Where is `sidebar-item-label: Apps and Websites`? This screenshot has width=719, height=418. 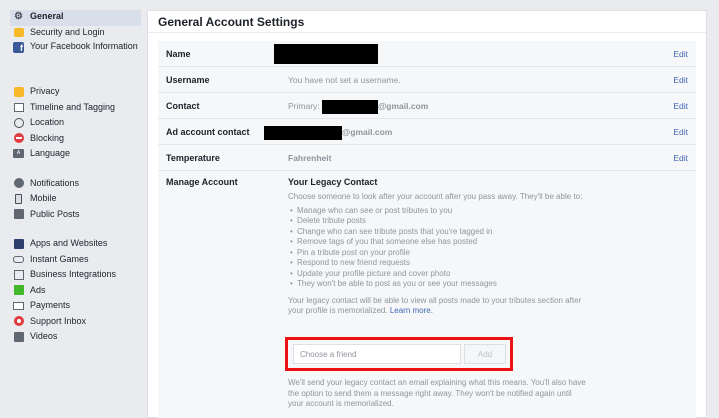 sidebar-item-label: Apps and Websites is located at coordinates (69, 243).